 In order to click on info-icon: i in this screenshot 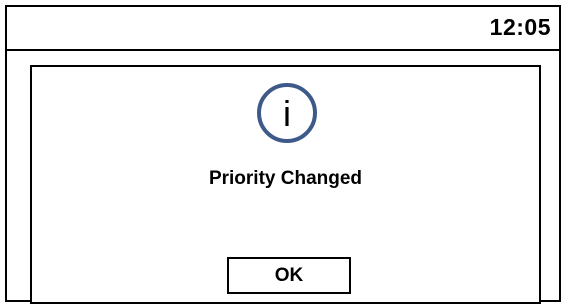, I will do `click(287, 113)`.